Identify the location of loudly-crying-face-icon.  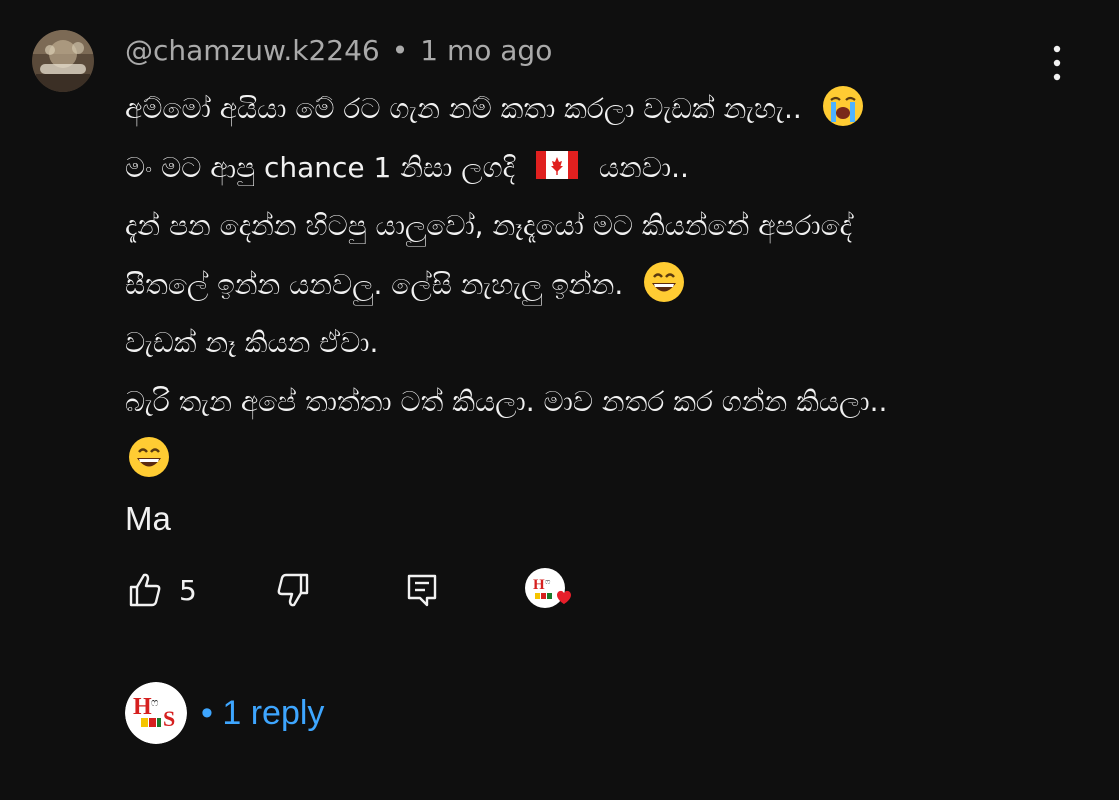
(842, 106).